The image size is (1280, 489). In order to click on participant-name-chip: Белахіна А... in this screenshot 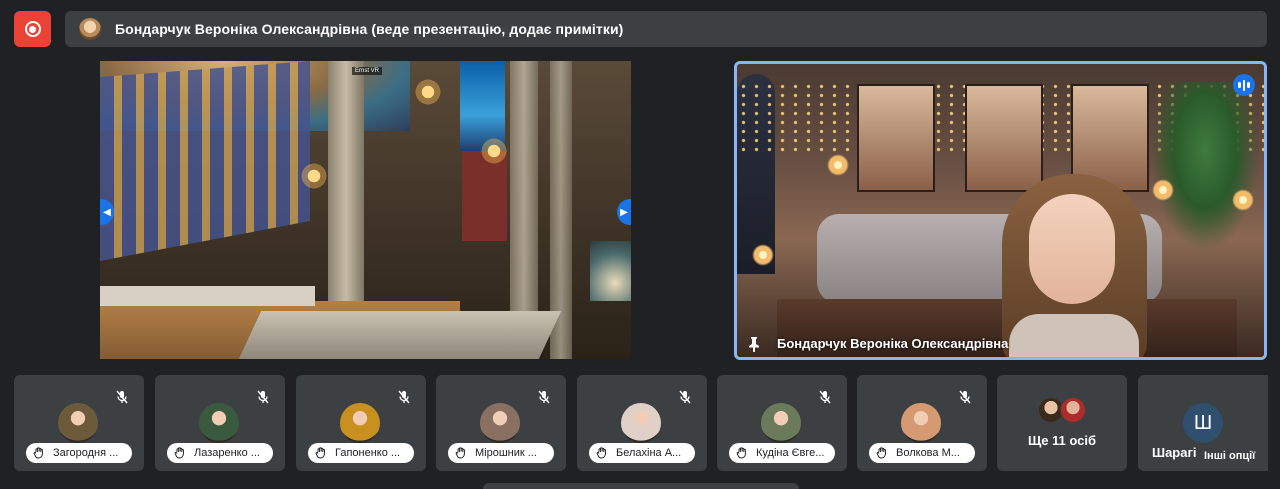, I will do `click(642, 453)`.